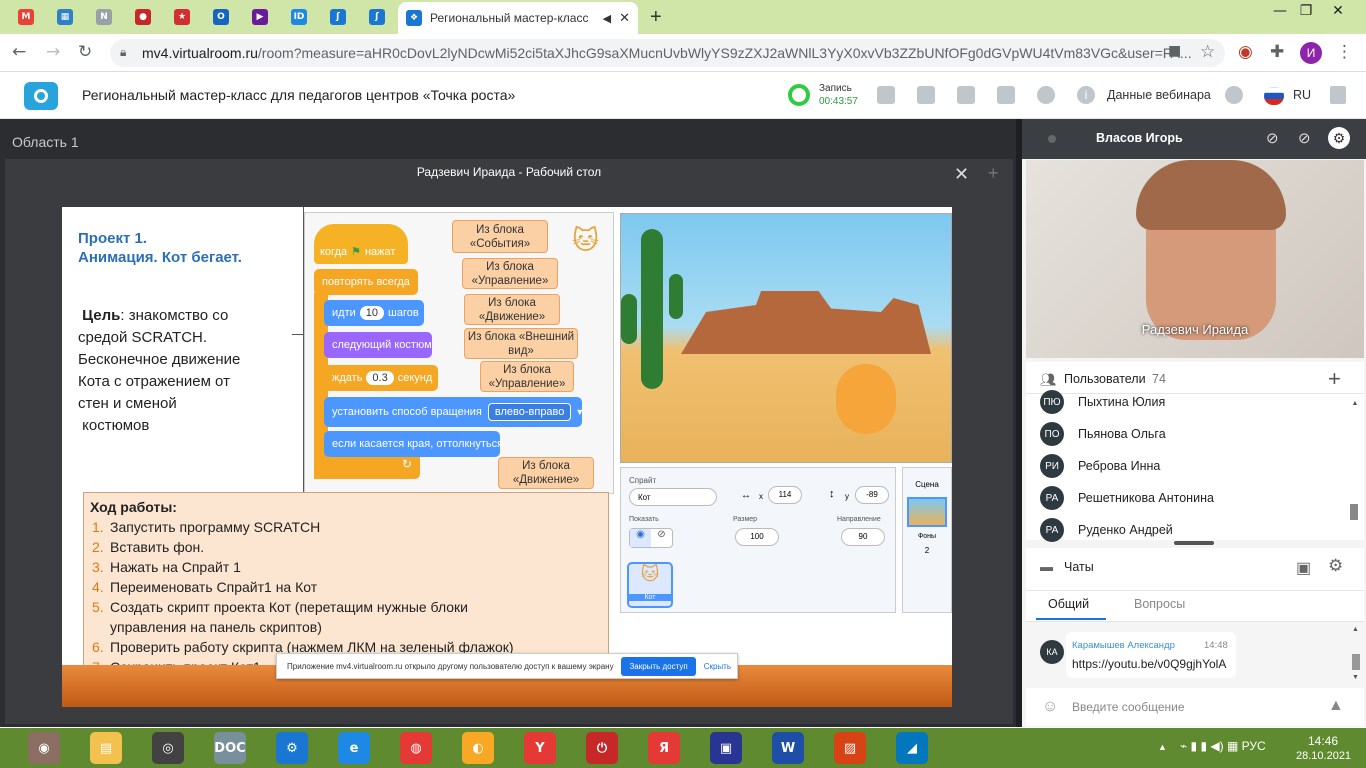 Image resolution: width=1366 pixels, height=768 pixels. I want to click on screen-share-icon, so click(926, 95).